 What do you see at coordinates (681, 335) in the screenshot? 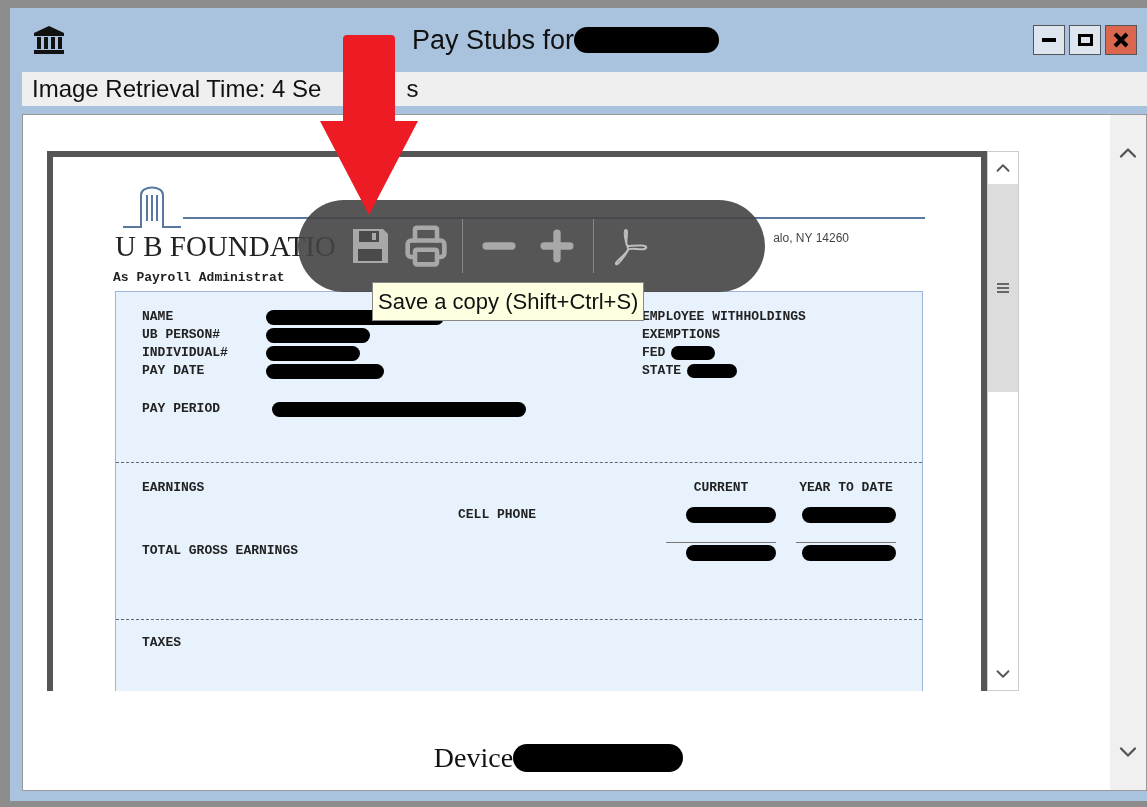
I see `exemptions-label: EXEMPTIONS` at bounding box center [681, 335].